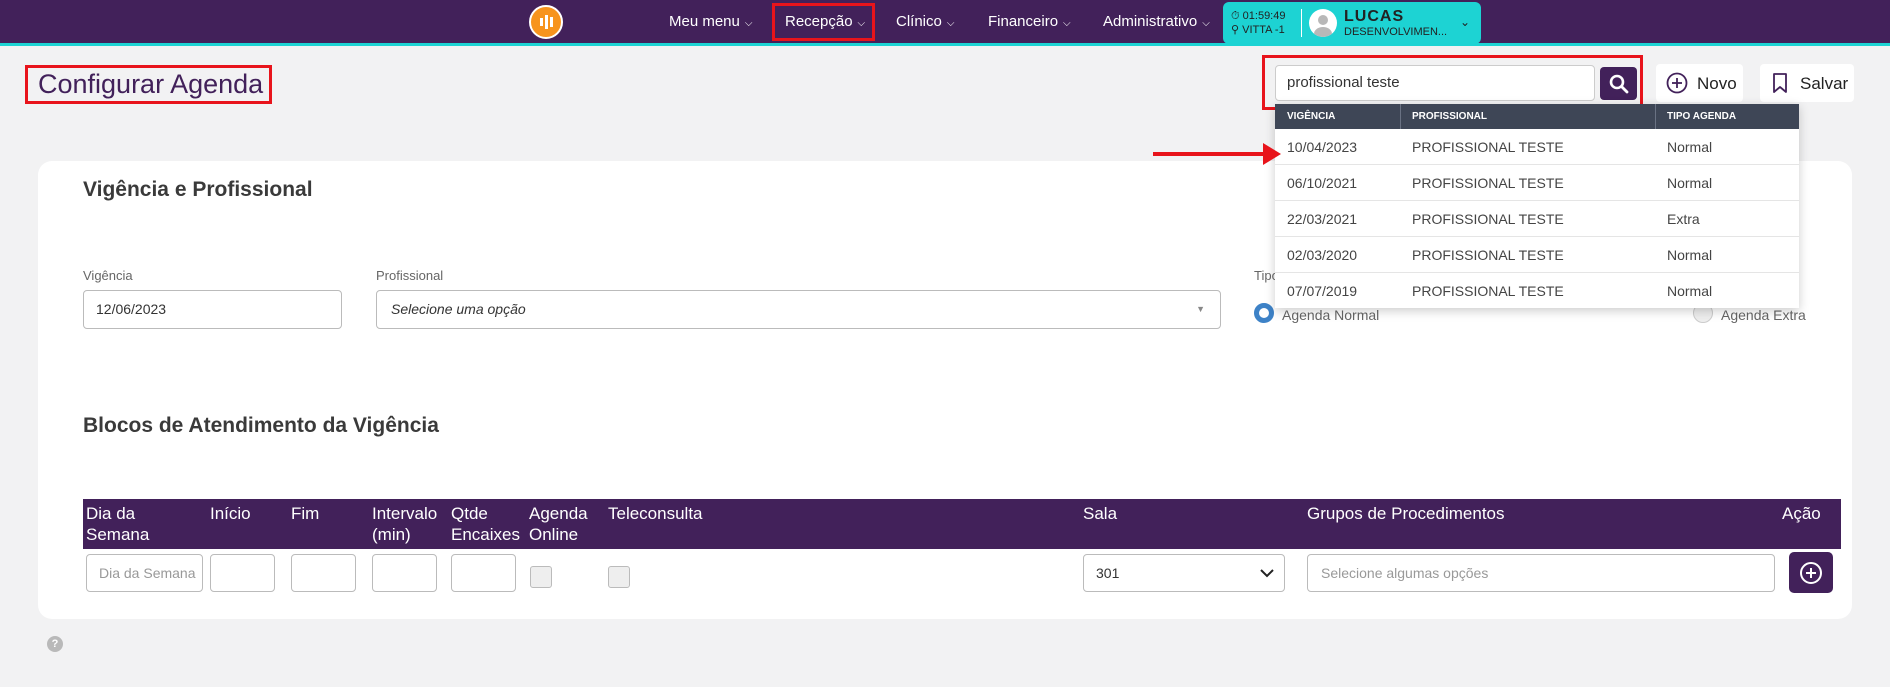 This screenshot has height=687, width=1890. What do you see at coordinates (962, 524) in the screenshot?
I see `blocos-table-header` at bounding box center [962, 524].